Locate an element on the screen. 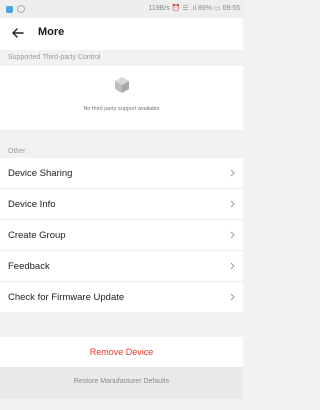 This screenshot has width=320, height=410. list-item-label: Create Group is located at coordinates (37, 235).